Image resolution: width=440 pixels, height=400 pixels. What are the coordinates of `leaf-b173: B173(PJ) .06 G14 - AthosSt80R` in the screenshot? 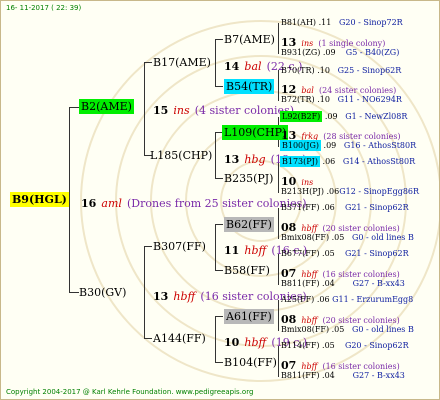 It's located at (347, 161).